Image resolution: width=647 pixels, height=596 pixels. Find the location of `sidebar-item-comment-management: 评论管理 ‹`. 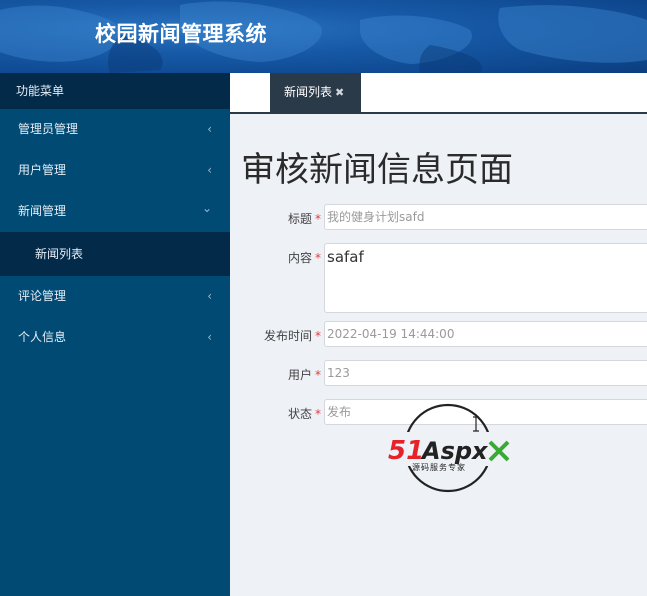

sidebar-item-comment-management: 评论管理 ‹ is located at coordinates (115, 296).